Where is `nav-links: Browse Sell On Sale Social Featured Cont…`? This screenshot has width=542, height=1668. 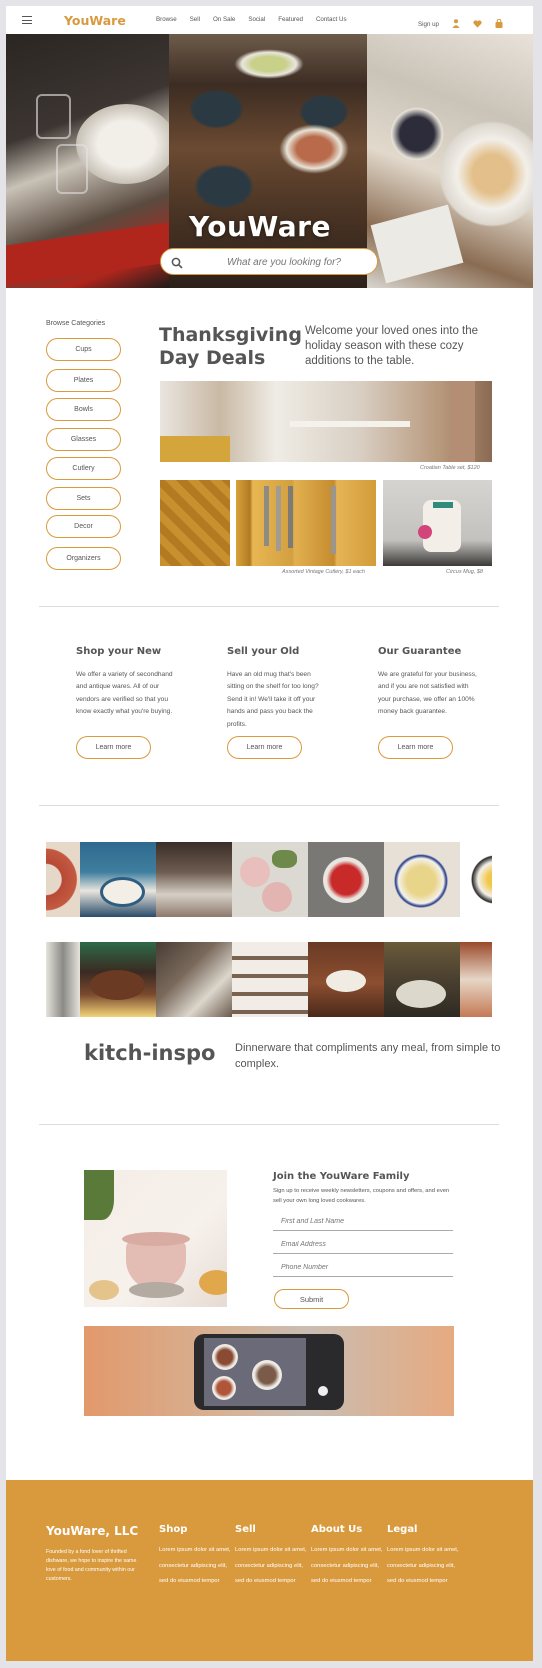 nav-links: Browse Sell On Sale Social Featured Cont… is located at coordinates (251, 19).